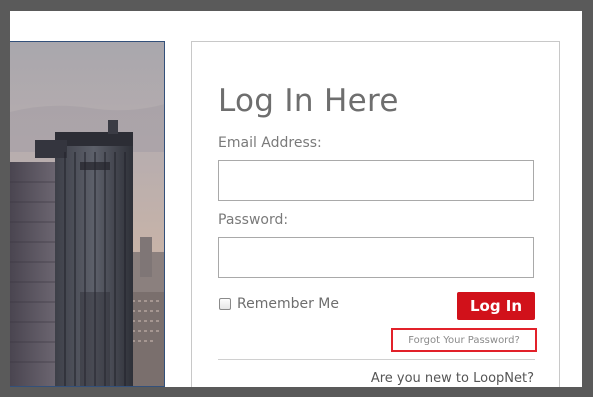 The image size is (593, 397). Describe the element at coordinates (308, 101) in the screenshot. I see `page-title: Log In Here` at that location.